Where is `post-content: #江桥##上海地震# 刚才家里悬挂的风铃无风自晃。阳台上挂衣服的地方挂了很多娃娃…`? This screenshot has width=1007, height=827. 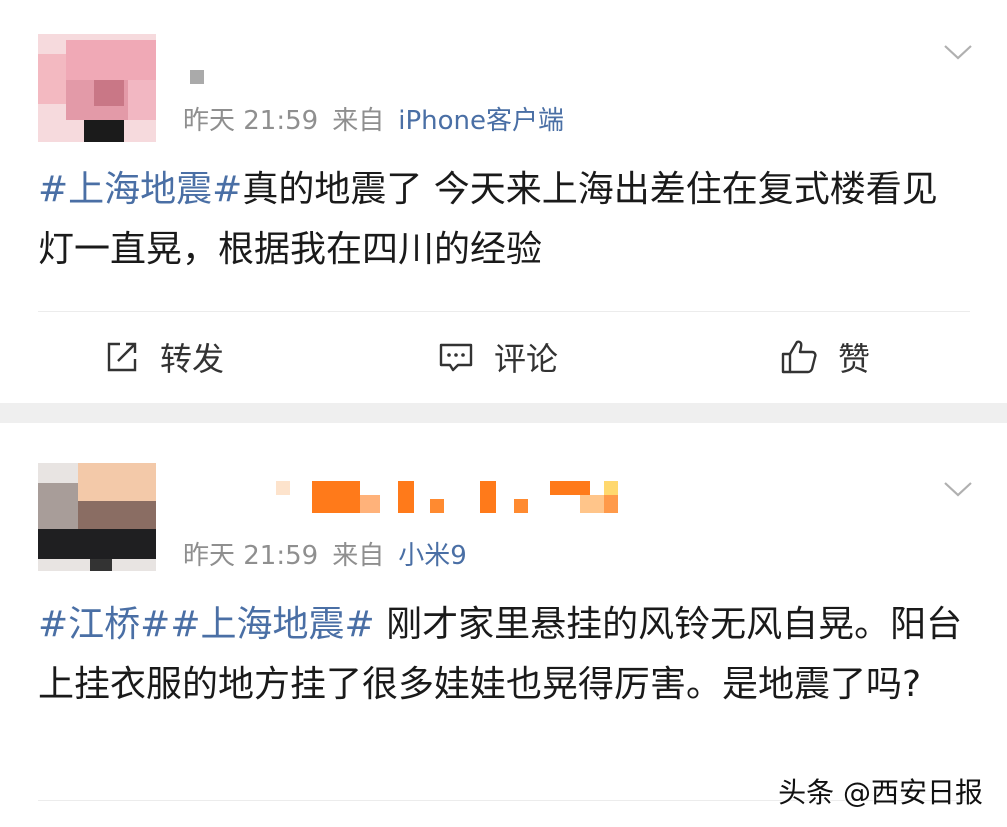 post-content: #江桥##上海地震# 刚才家里悬挂的风铃无风自晃。阳台上挂衣服的地方挂了很多娃娃… is located at coordinates (503, 655).